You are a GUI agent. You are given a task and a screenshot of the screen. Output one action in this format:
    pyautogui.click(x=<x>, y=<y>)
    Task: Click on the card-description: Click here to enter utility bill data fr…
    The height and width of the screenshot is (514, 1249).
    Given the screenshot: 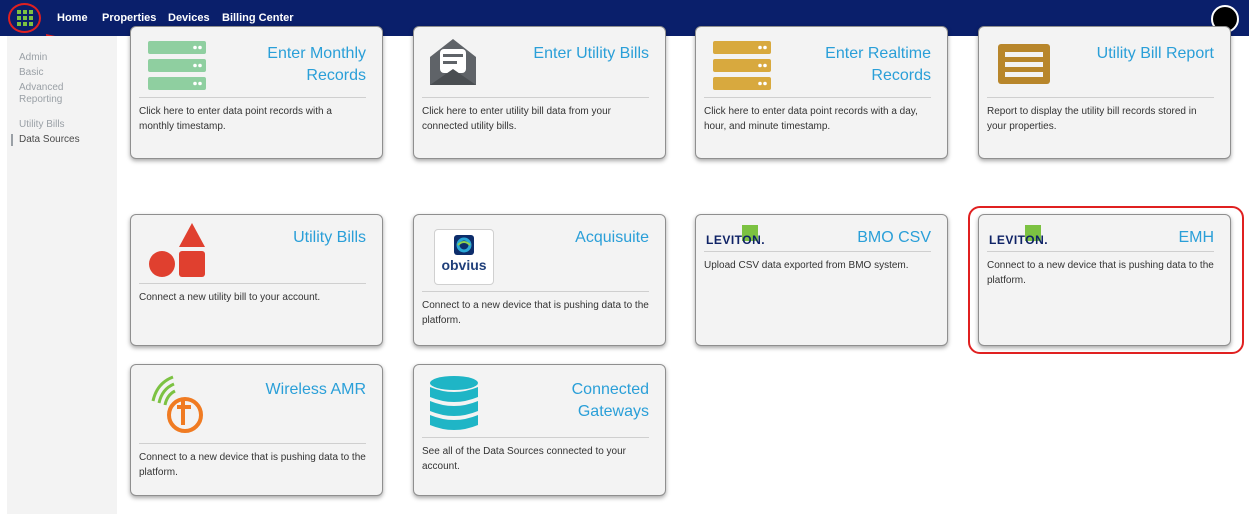 What is the action you would take?
    pyautogui.click(x=516, y=119)
    